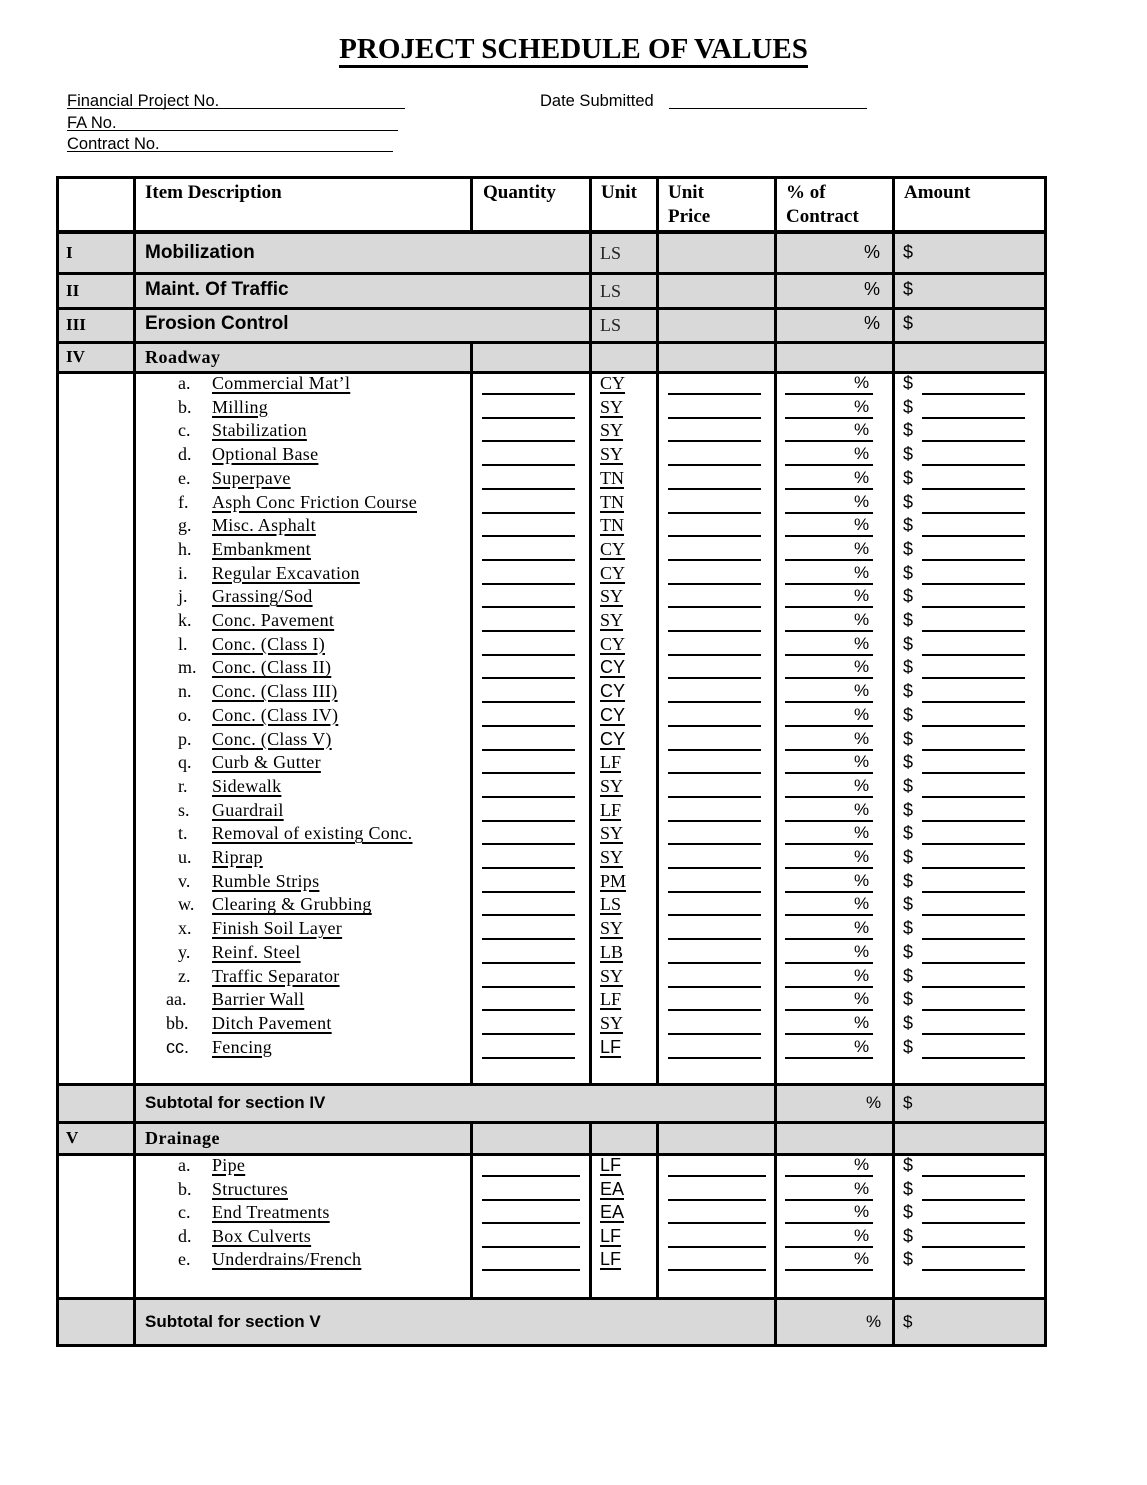 Image resolution: width=1147 pixels, height=1485 pixels. What do you see at coordinates (768, 108) in the screenshot?
I see `date-submitted-field` at bounding box center [768, 108].